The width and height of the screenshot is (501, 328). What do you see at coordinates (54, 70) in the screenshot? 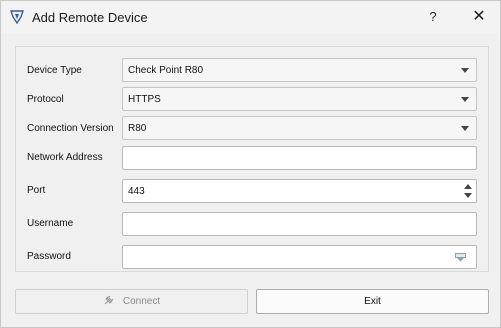
I see `device-type-label: Device Type` at bounding box center [54, 70].